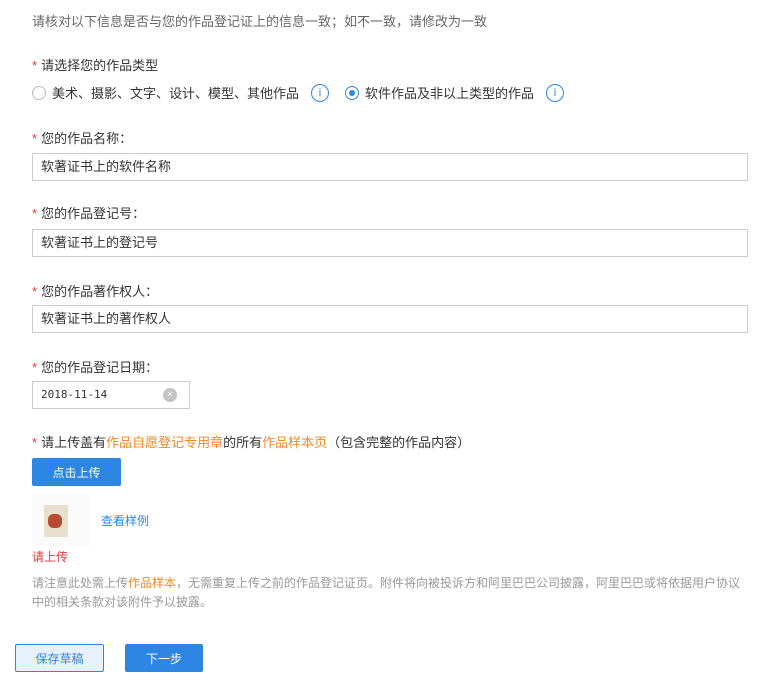 The width and height of the screenshot is (768, 696). What do you see at coordinates (390, 167) in the screenshot?
I see `work-name-input: 软著证书上的软件名称` at bounding box center [390, 167].